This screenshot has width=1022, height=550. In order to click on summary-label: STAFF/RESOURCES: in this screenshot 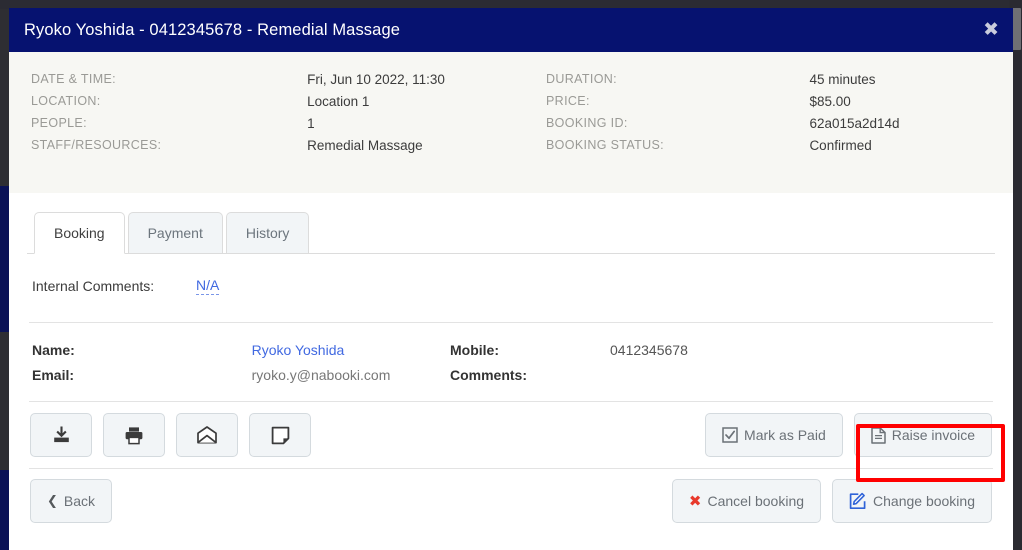, I will do `click(96, 145)`.